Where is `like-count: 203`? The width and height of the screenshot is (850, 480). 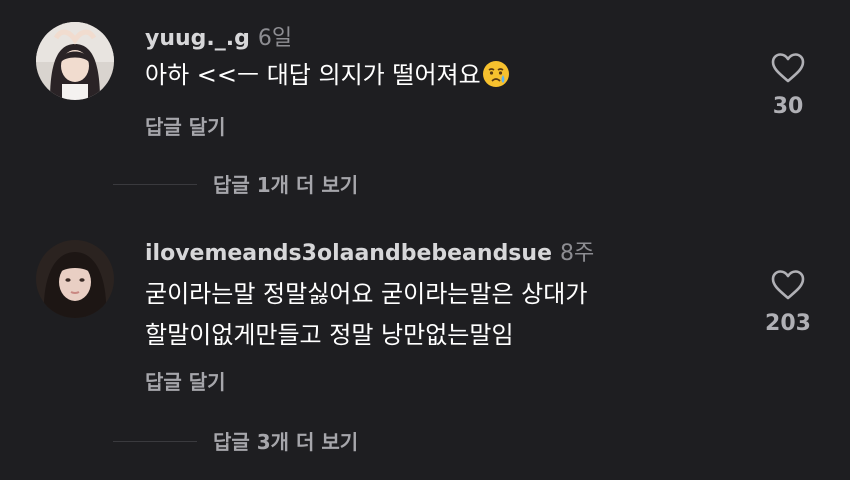 like-count: 203 is located at coordinates (788, 323).